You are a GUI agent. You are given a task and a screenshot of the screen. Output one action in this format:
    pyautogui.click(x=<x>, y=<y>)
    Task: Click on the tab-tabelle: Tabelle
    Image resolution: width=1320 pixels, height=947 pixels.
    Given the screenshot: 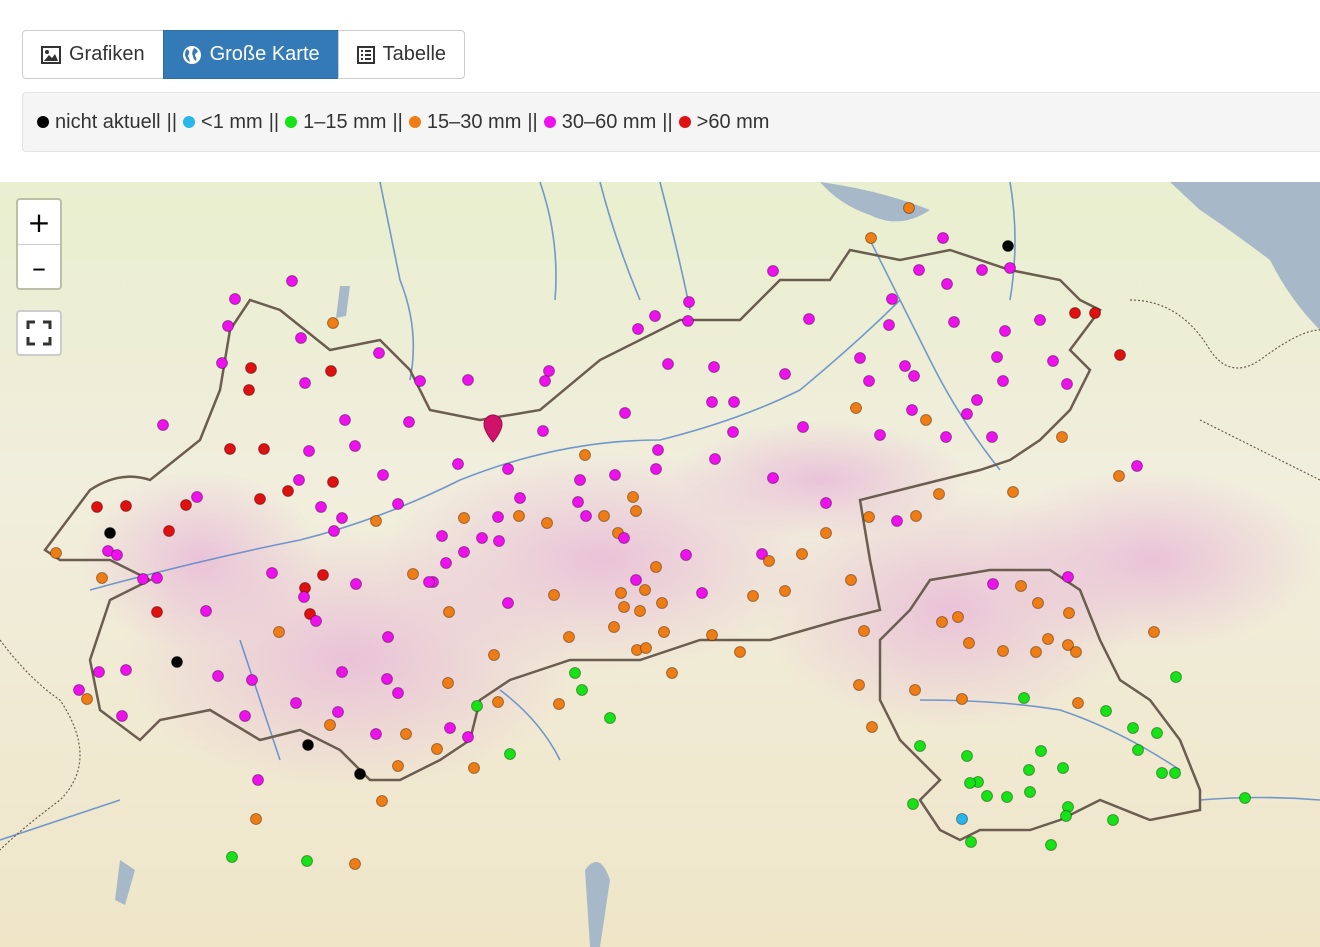 What is the action you would take?
    pyautogui.click(x=401, y=54)
    